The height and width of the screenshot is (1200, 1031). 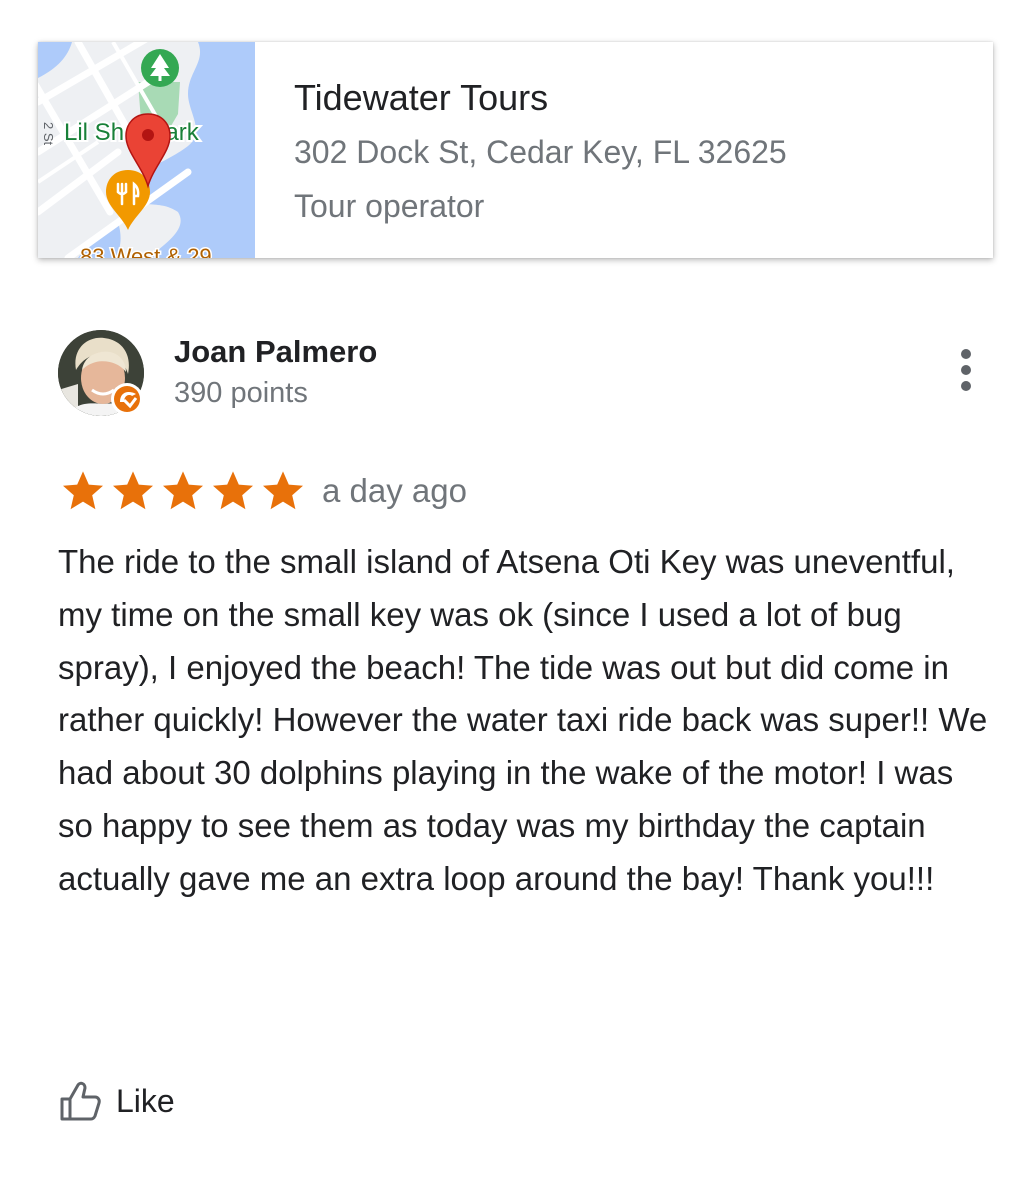 I want to click on park-icon, so click(x=160, y=68).